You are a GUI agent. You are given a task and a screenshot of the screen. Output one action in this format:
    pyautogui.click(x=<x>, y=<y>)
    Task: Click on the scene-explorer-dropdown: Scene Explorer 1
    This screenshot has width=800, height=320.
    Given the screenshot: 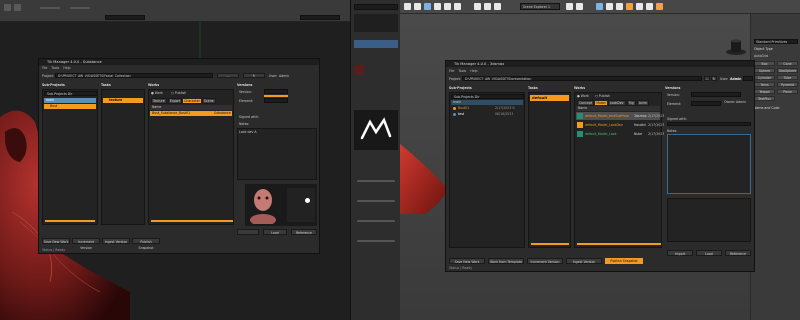 What is the action you would take?
    pyautogui.click(x=540, y=6)
    